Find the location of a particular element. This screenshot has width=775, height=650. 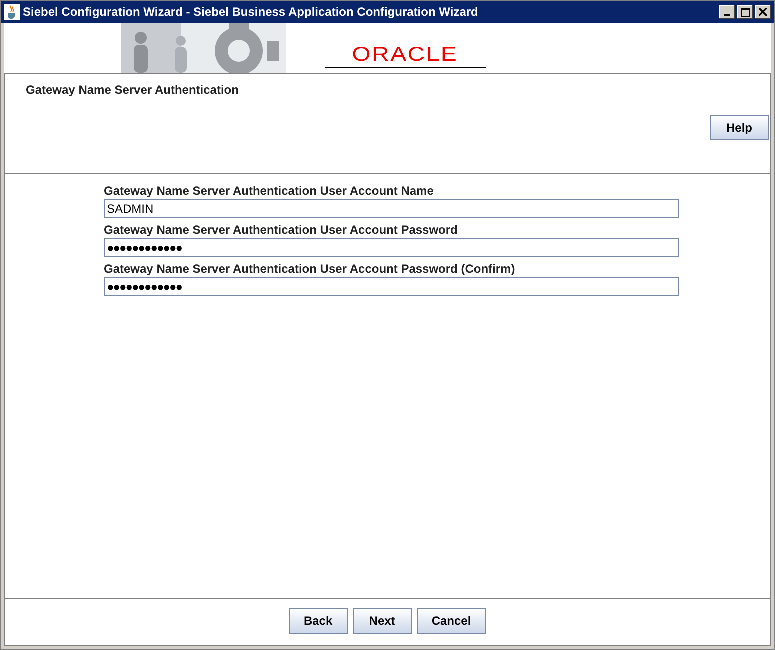

maximize-icon is located at coordinates (745, 12).